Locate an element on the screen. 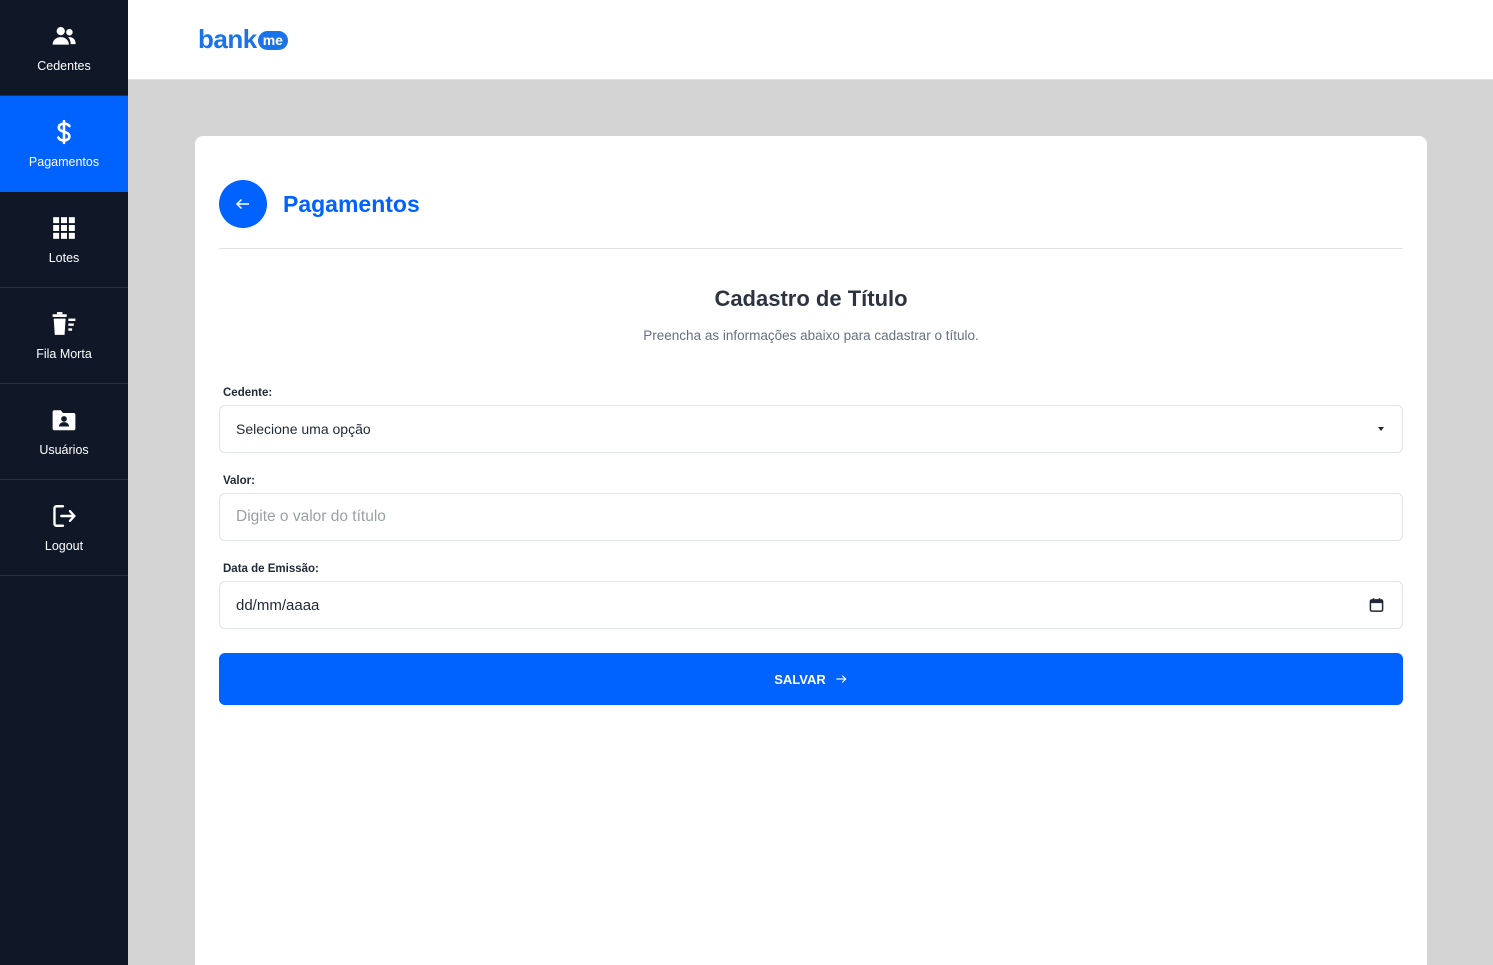  user-folder-icon is located at coordinates (64, 420).